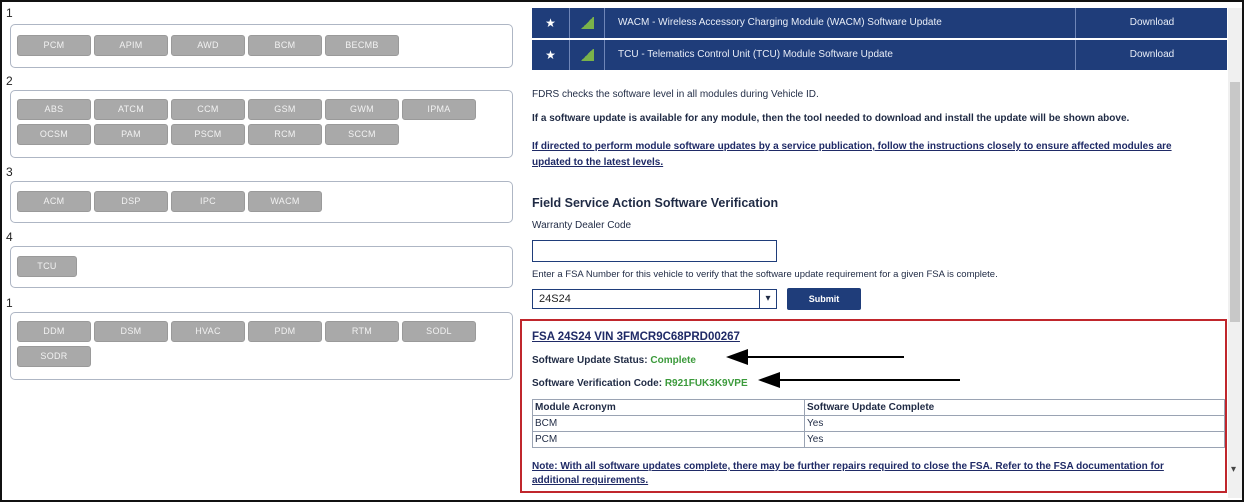  Describe the element at coordinates (1235, 202) in the screenshot. I see `scrollbar-thumb` at that location.